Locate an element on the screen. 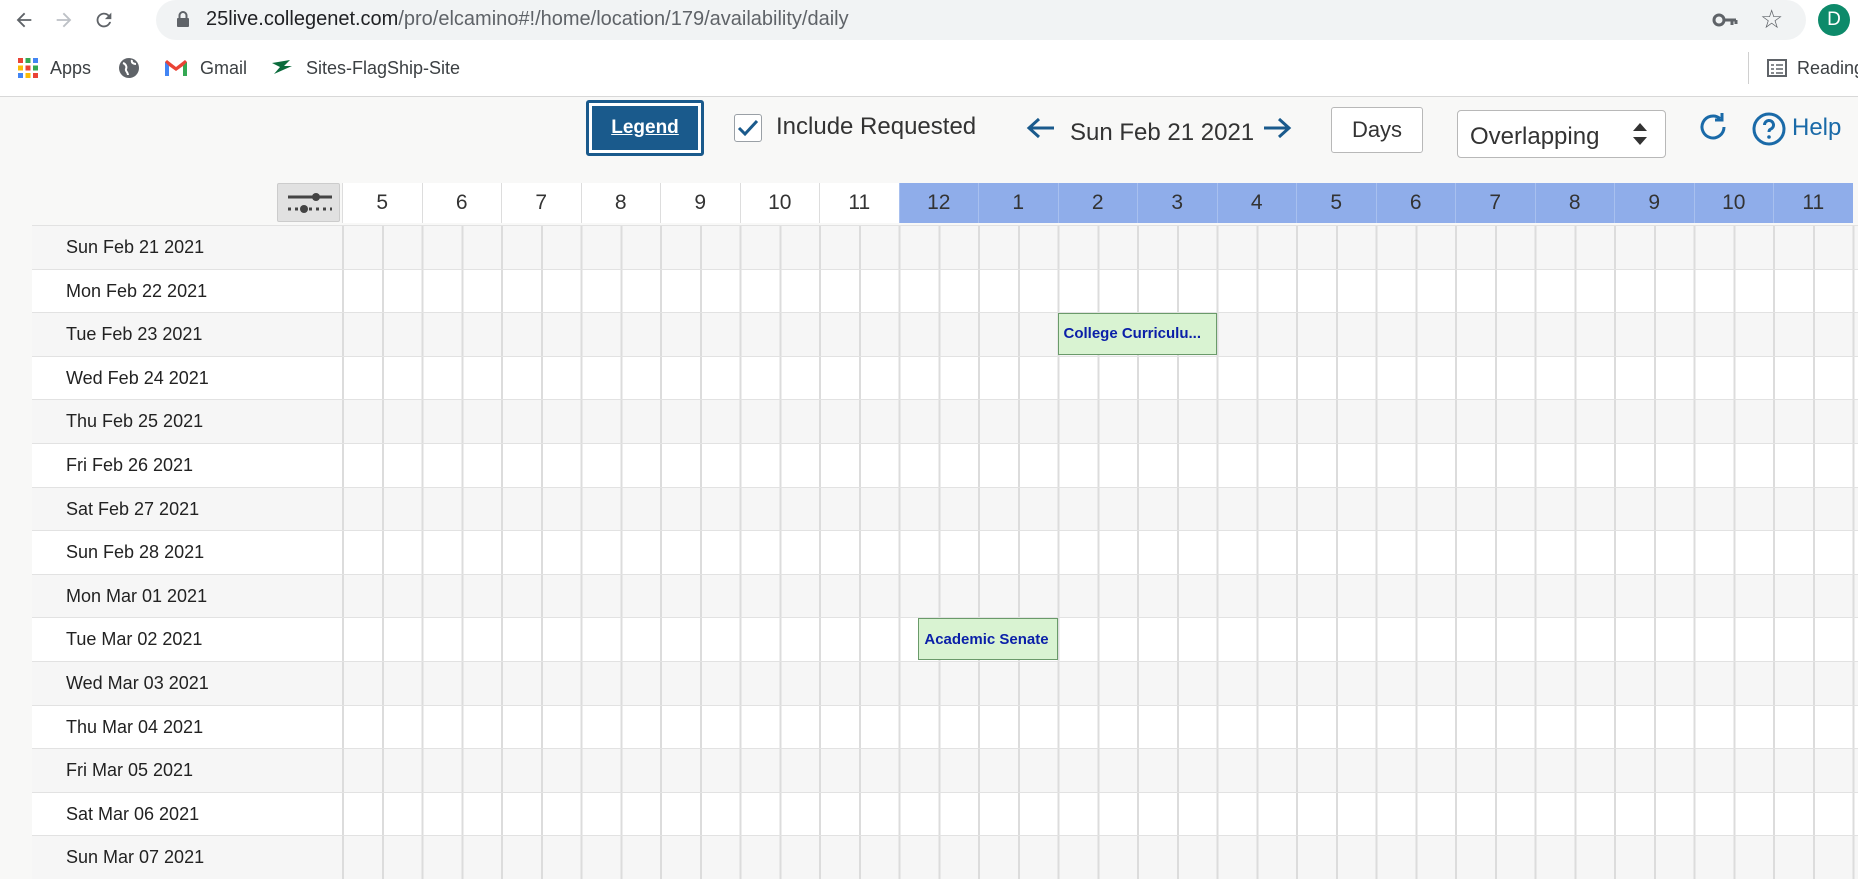 Image resolution: width=1858 pixels, height=879 pixels. current-date: Sun Feb 21 2021 is located at coordinates (1162, 132).